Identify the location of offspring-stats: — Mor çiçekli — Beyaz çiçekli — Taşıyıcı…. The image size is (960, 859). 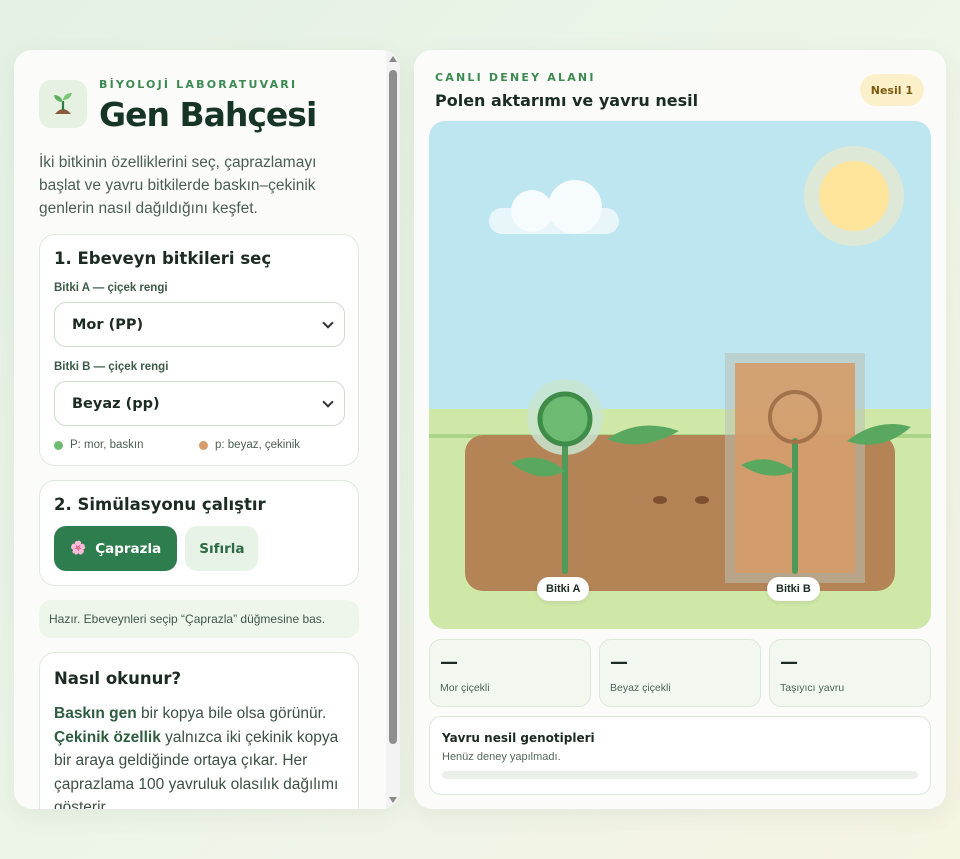
(680, 673).